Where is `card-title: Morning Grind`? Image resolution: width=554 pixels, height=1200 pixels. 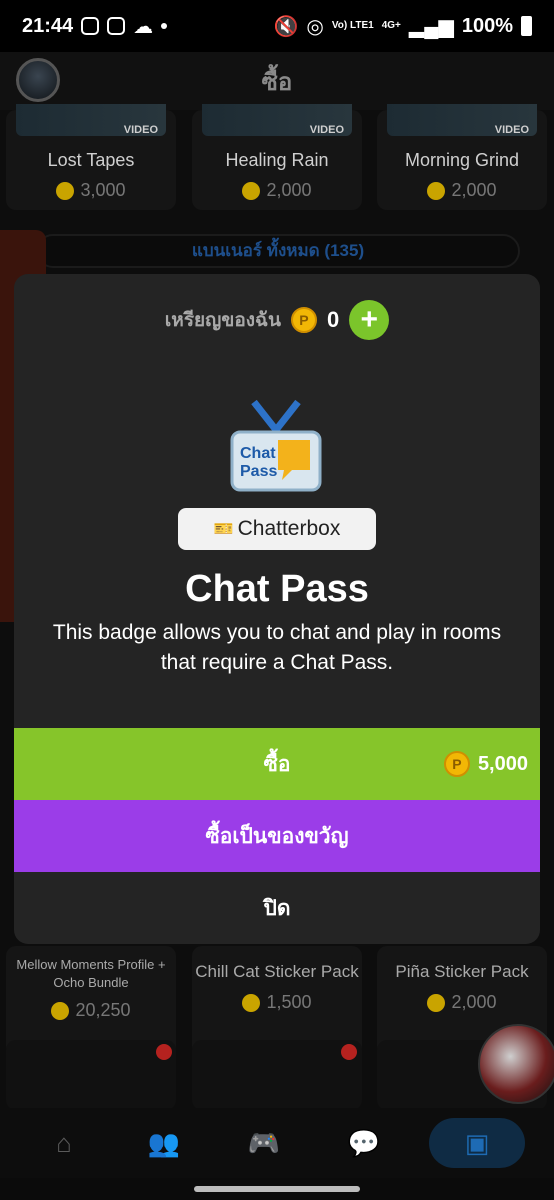
card-title: Morning Grind is located at coordinates (462, 160).